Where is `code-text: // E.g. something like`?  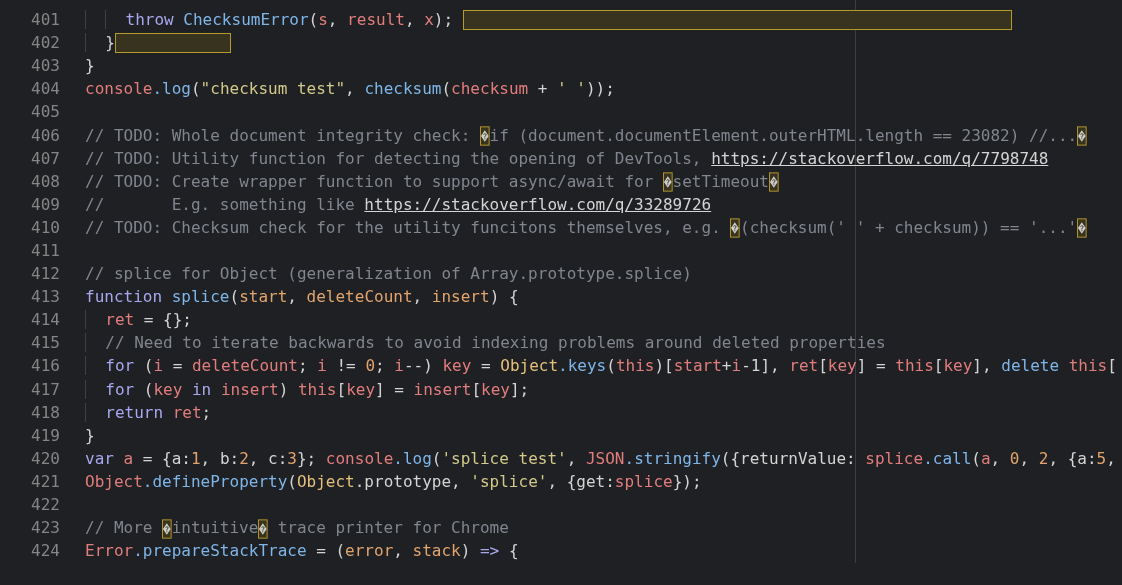
code-text: // E.g. something like is located at coordinates (220, 204).